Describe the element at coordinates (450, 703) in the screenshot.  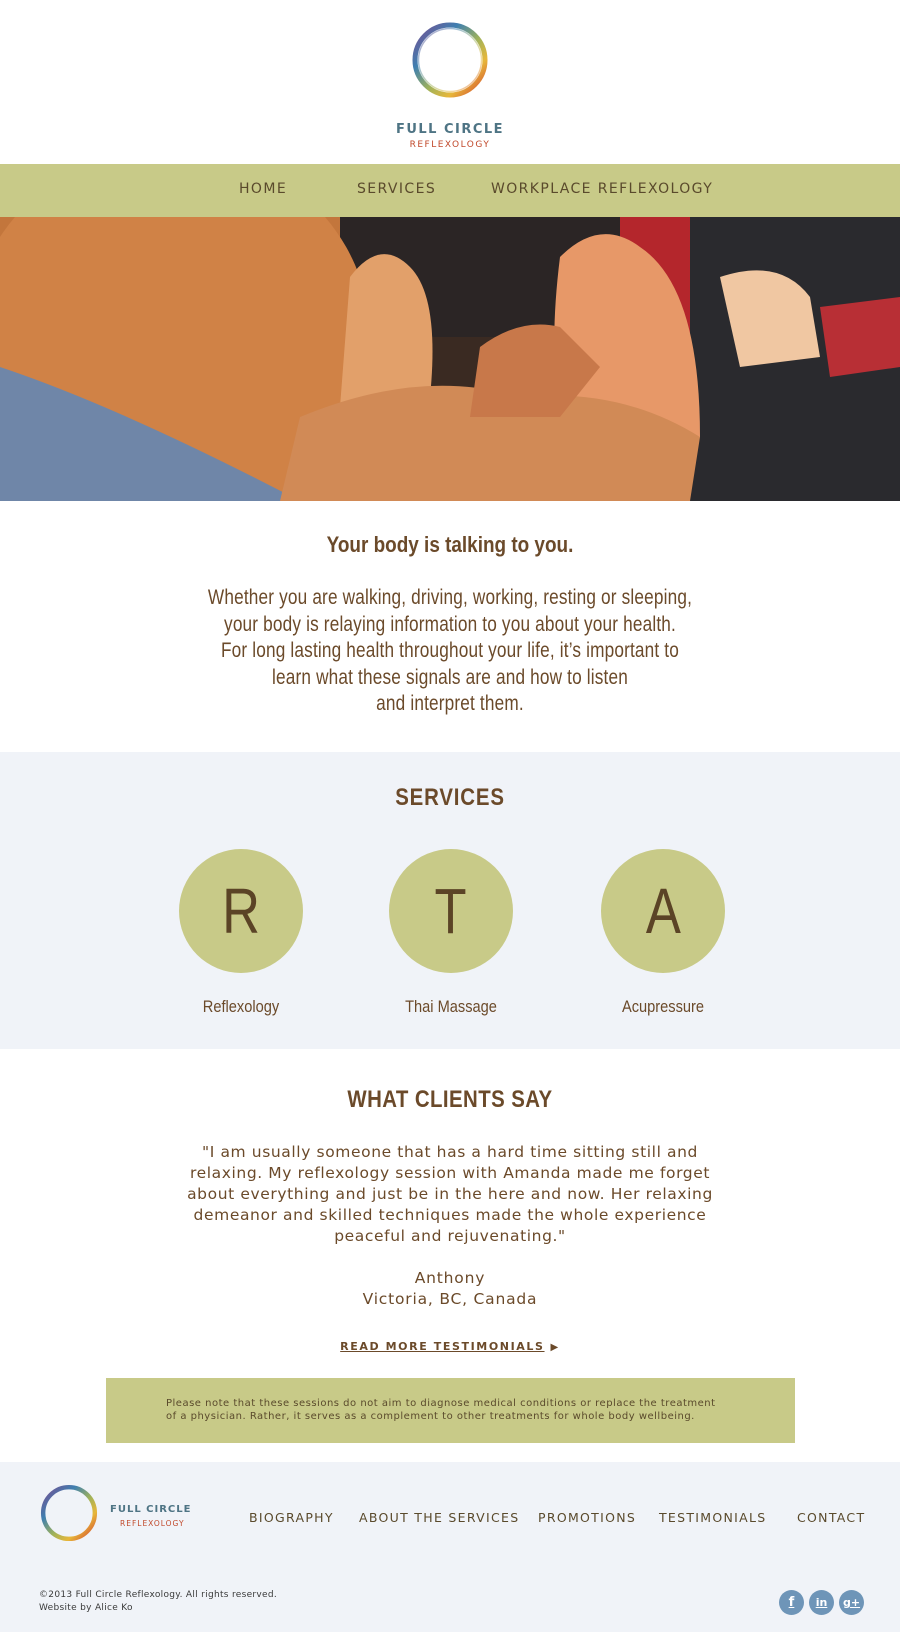
I see `intro-line: and interpret them.` at that location.